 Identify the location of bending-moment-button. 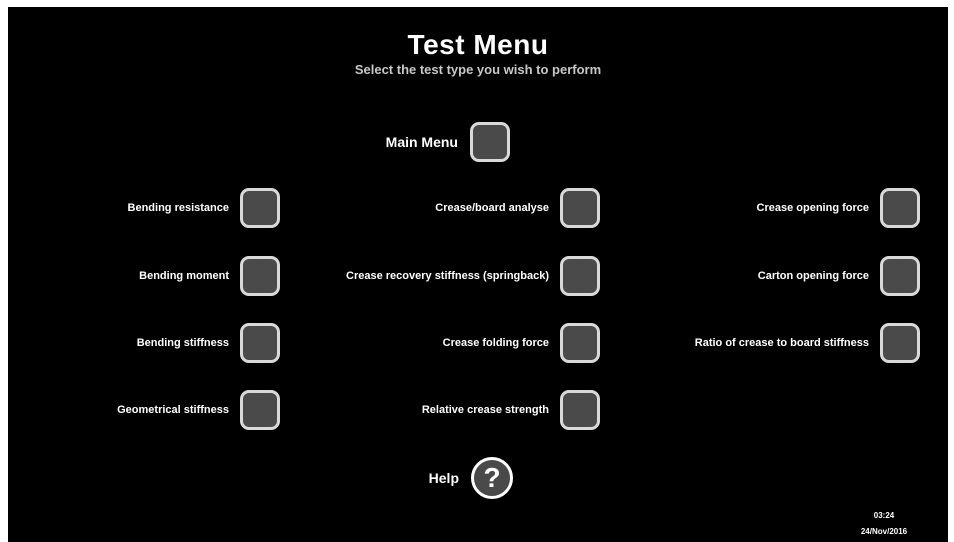
(260, 276).